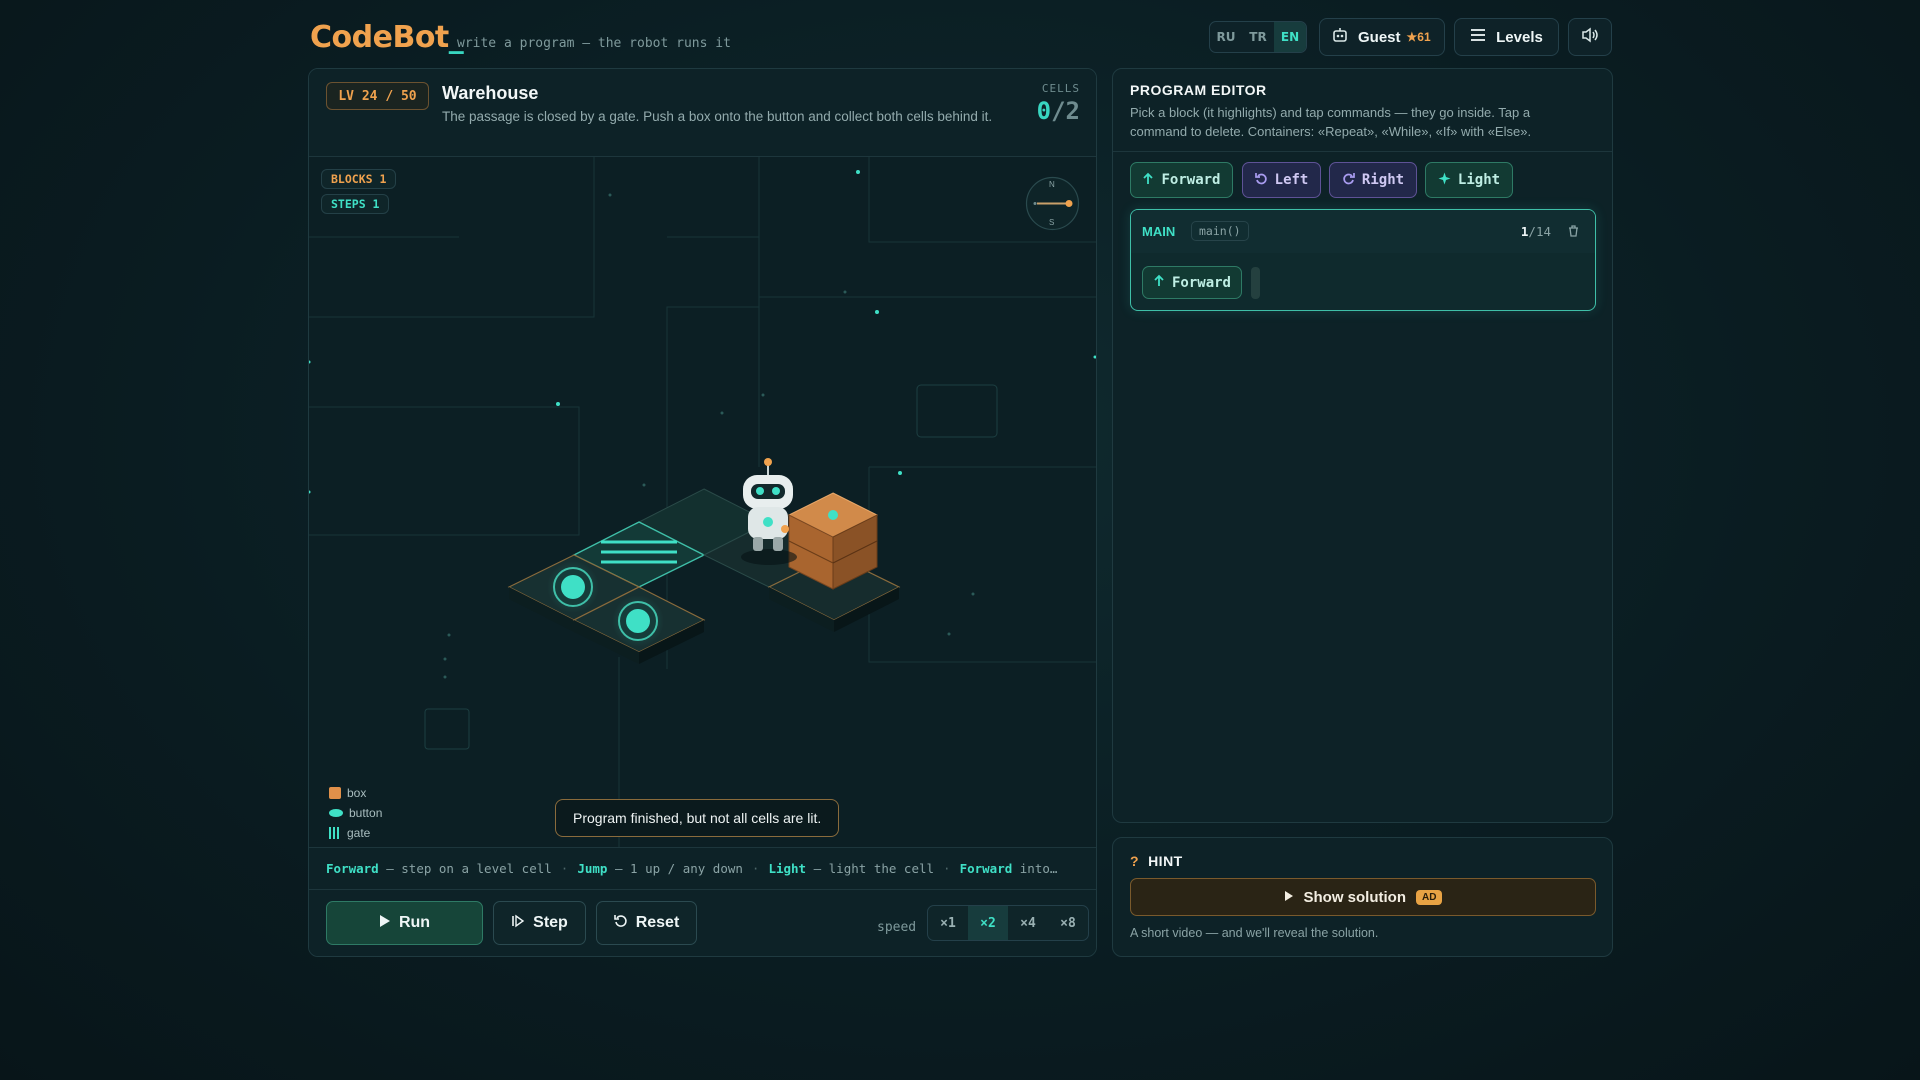  I want to click on ad-badge: AD, so click(1429, 897).